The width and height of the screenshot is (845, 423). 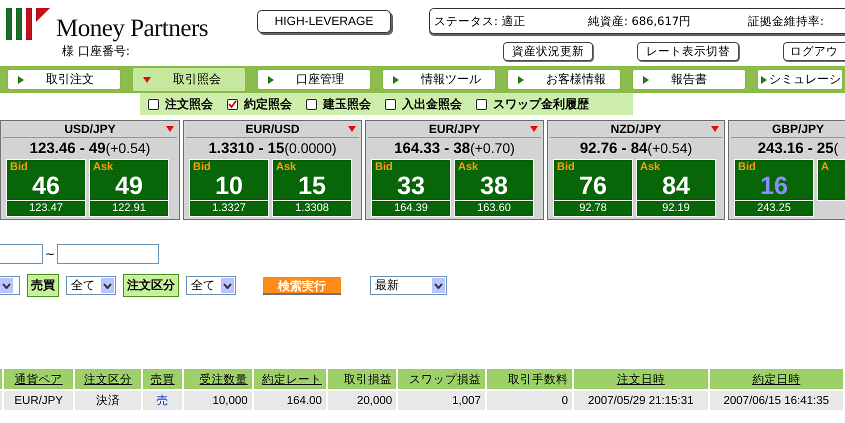 I want to click on nav-tab: 報告書, so click(x=689, y=79).